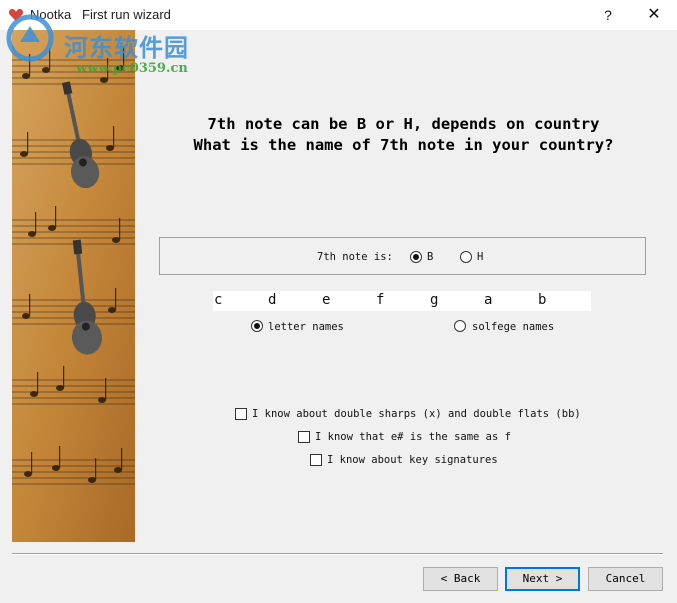 Image resolution: width=677 pixels, height=603 pixels. I want to click on close-button: ✕, so click(654, 15).